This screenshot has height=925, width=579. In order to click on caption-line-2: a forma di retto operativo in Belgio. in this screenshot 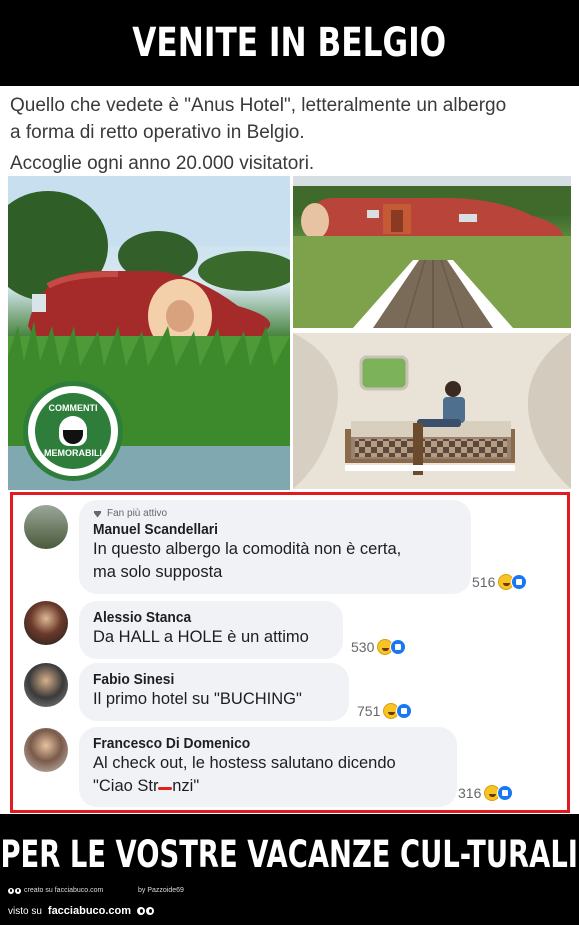, I will do `click(157, 132)`.